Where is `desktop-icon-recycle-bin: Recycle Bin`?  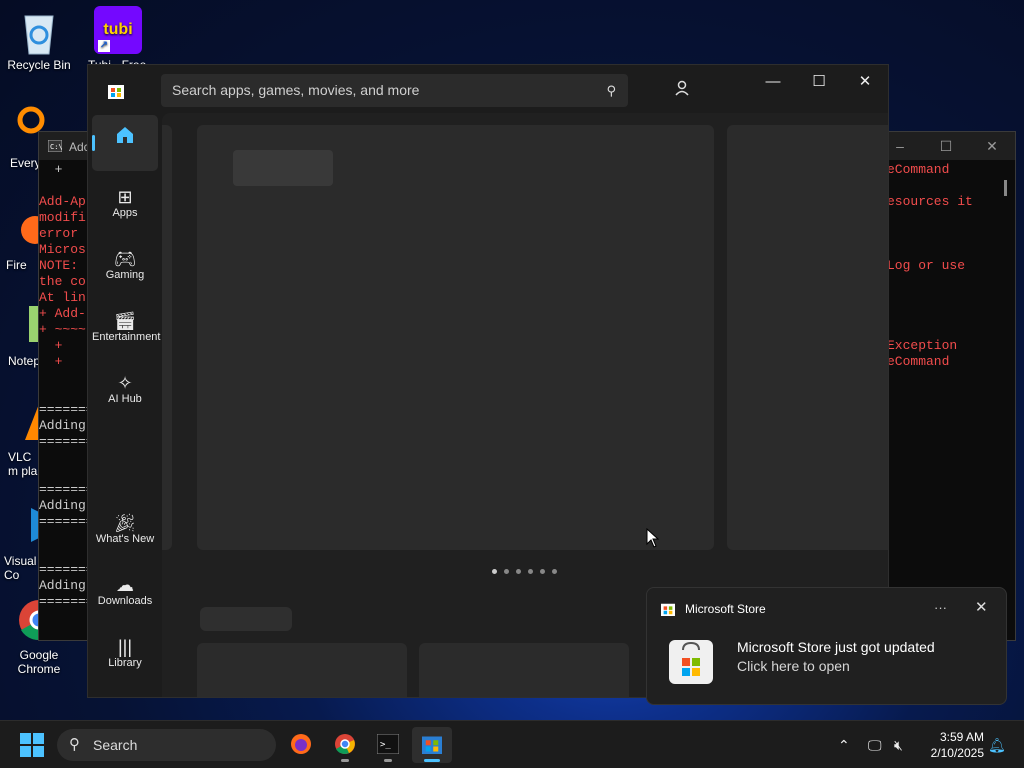 desktop-icon-recycle-bin: Recycle Bin is located at coordinates (39, 40).